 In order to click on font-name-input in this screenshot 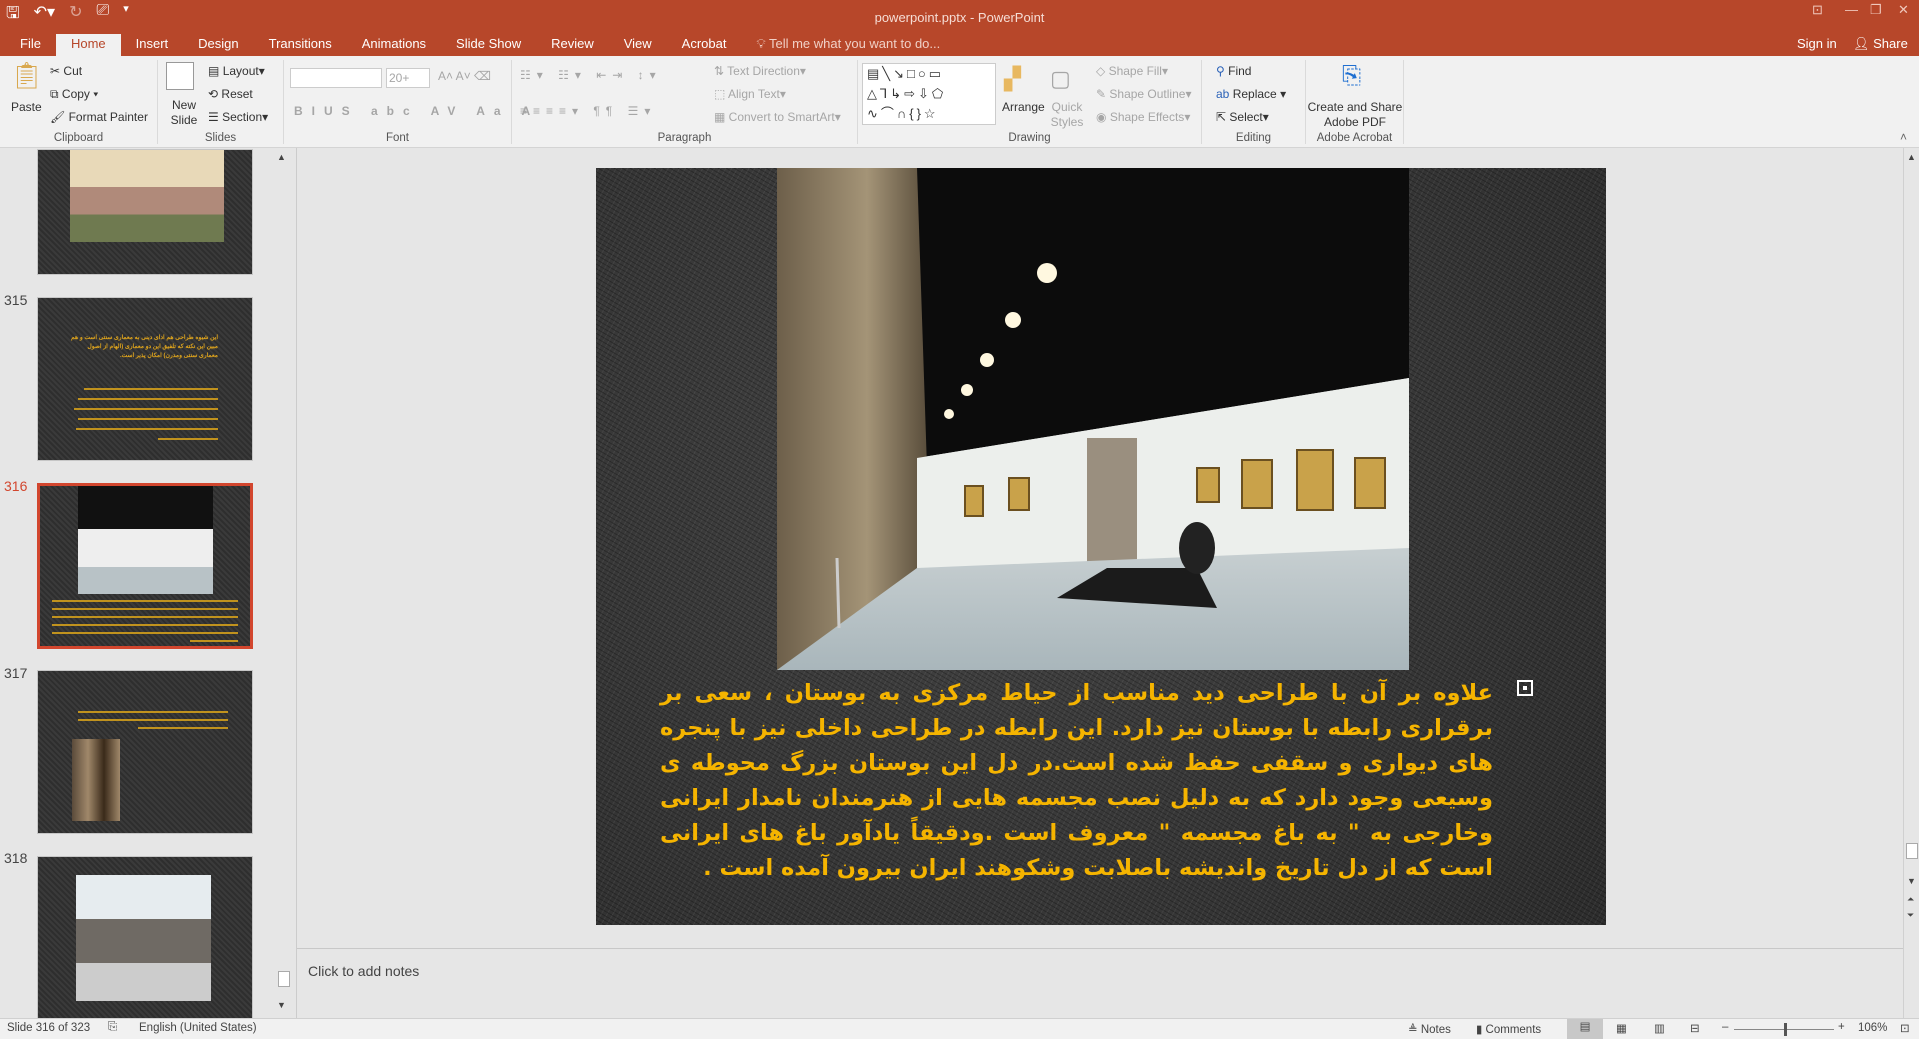, I will do `click(336, 78)`.